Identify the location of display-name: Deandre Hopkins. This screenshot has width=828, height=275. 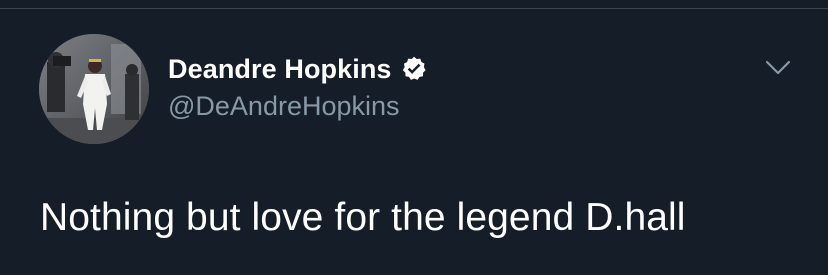
(280, 69).